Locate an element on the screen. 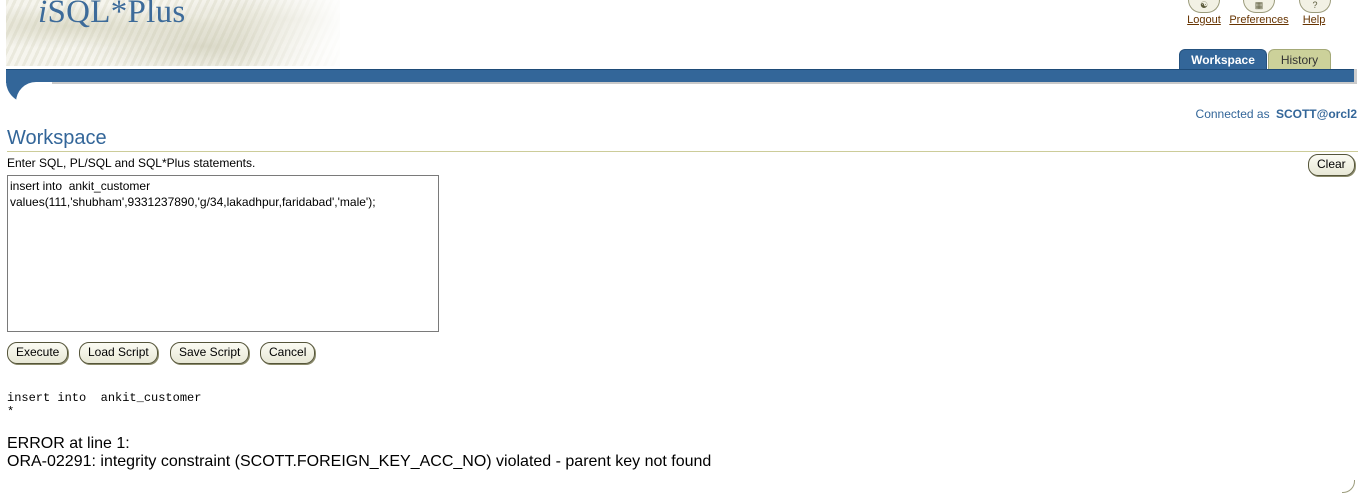 The image size is (1365, 495). connection-user: SCOTT@orcl2 is located at coordinates (1316, 114).